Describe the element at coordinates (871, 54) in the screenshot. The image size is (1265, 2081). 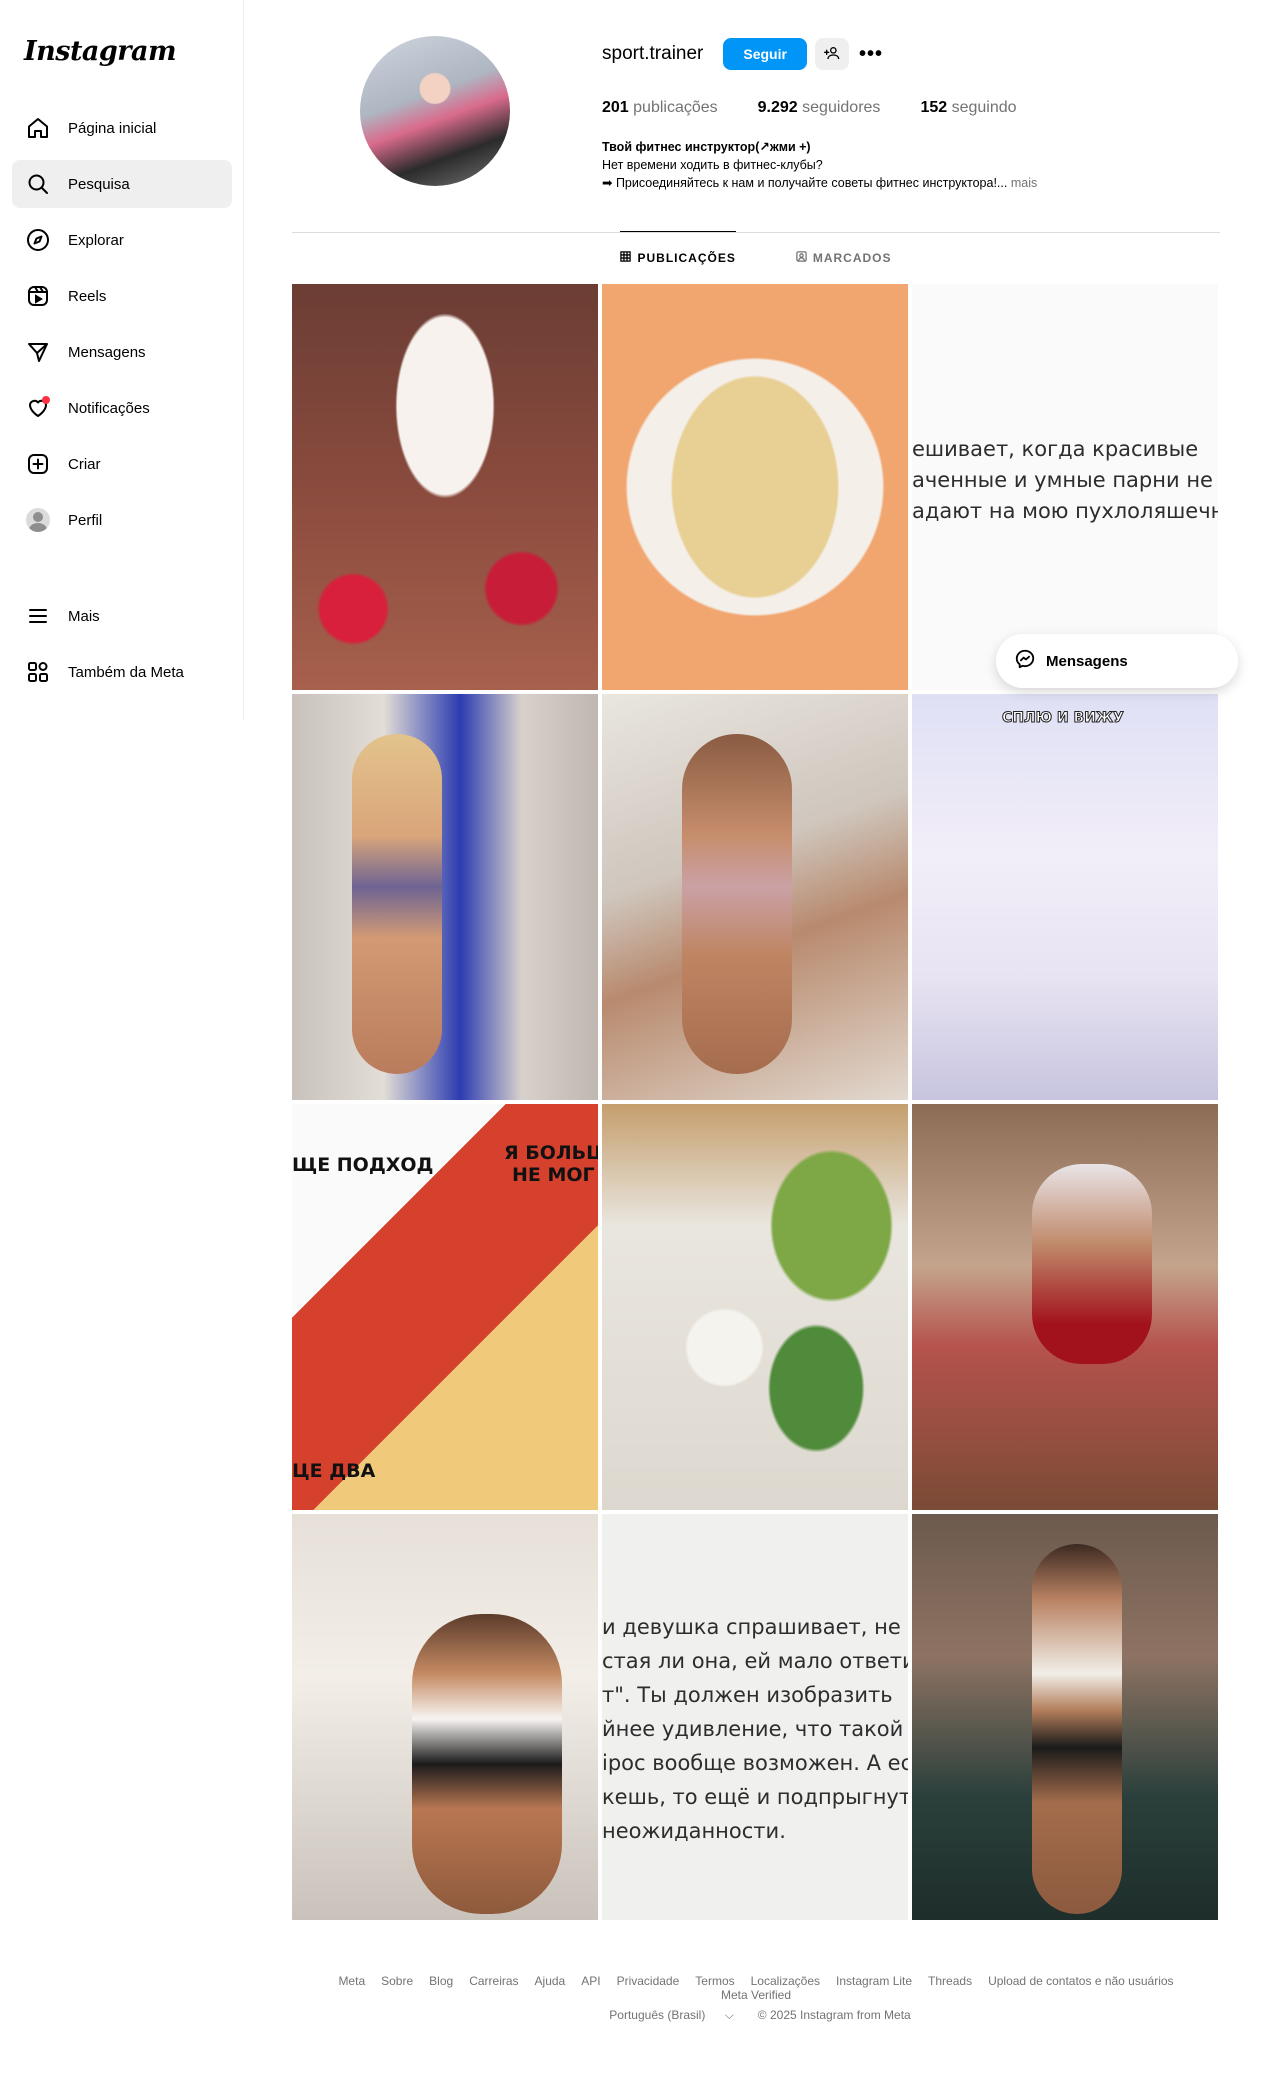
I see `more-options-icon: •••` at that location.